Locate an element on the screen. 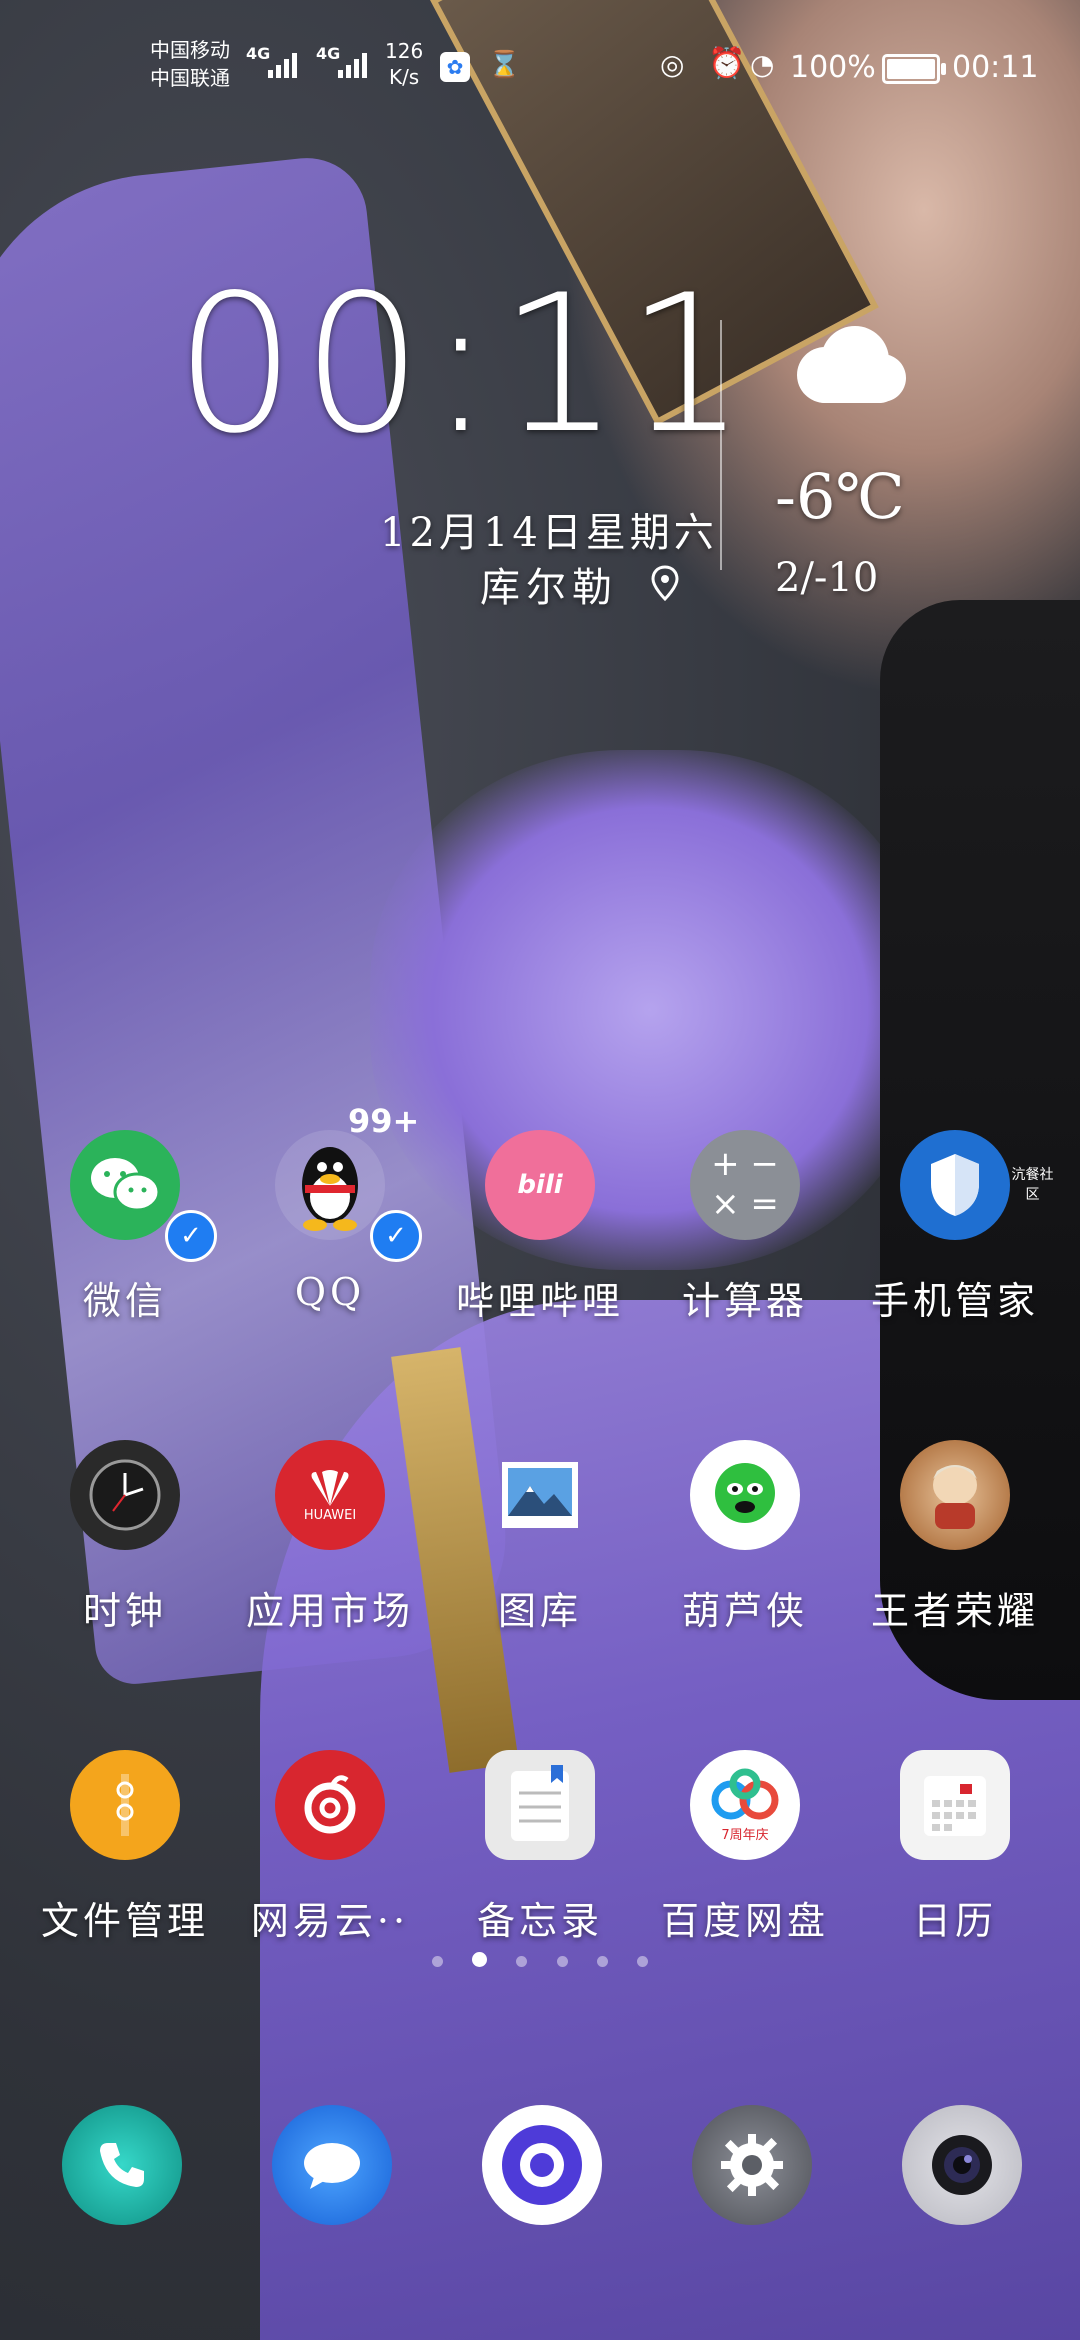 This screenshot has width=1080, height=2340. gallery-icon is located at coordinates (540, 1495).